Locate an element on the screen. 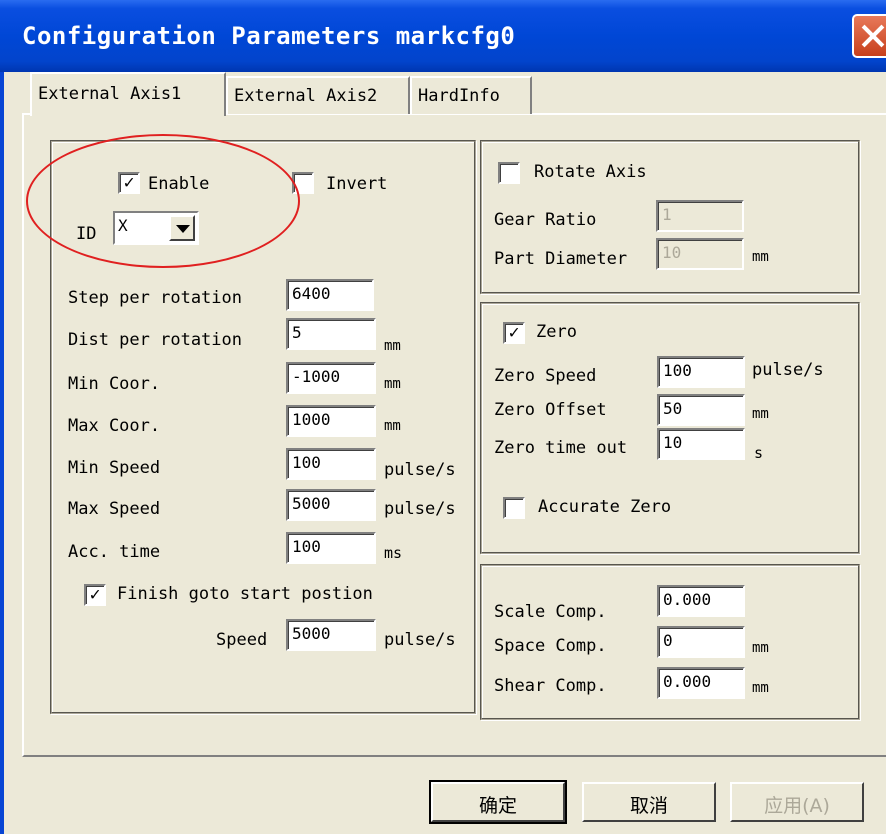 This screenshot has width=886, height=834. speed-unit: pulse/s is located at coordinates (420, 640).